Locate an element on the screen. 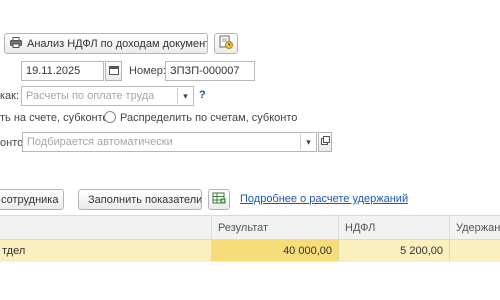 Image resolution: width=500 pixels, height=300 pixels. column-header-name is located at coordinates (106, 227).